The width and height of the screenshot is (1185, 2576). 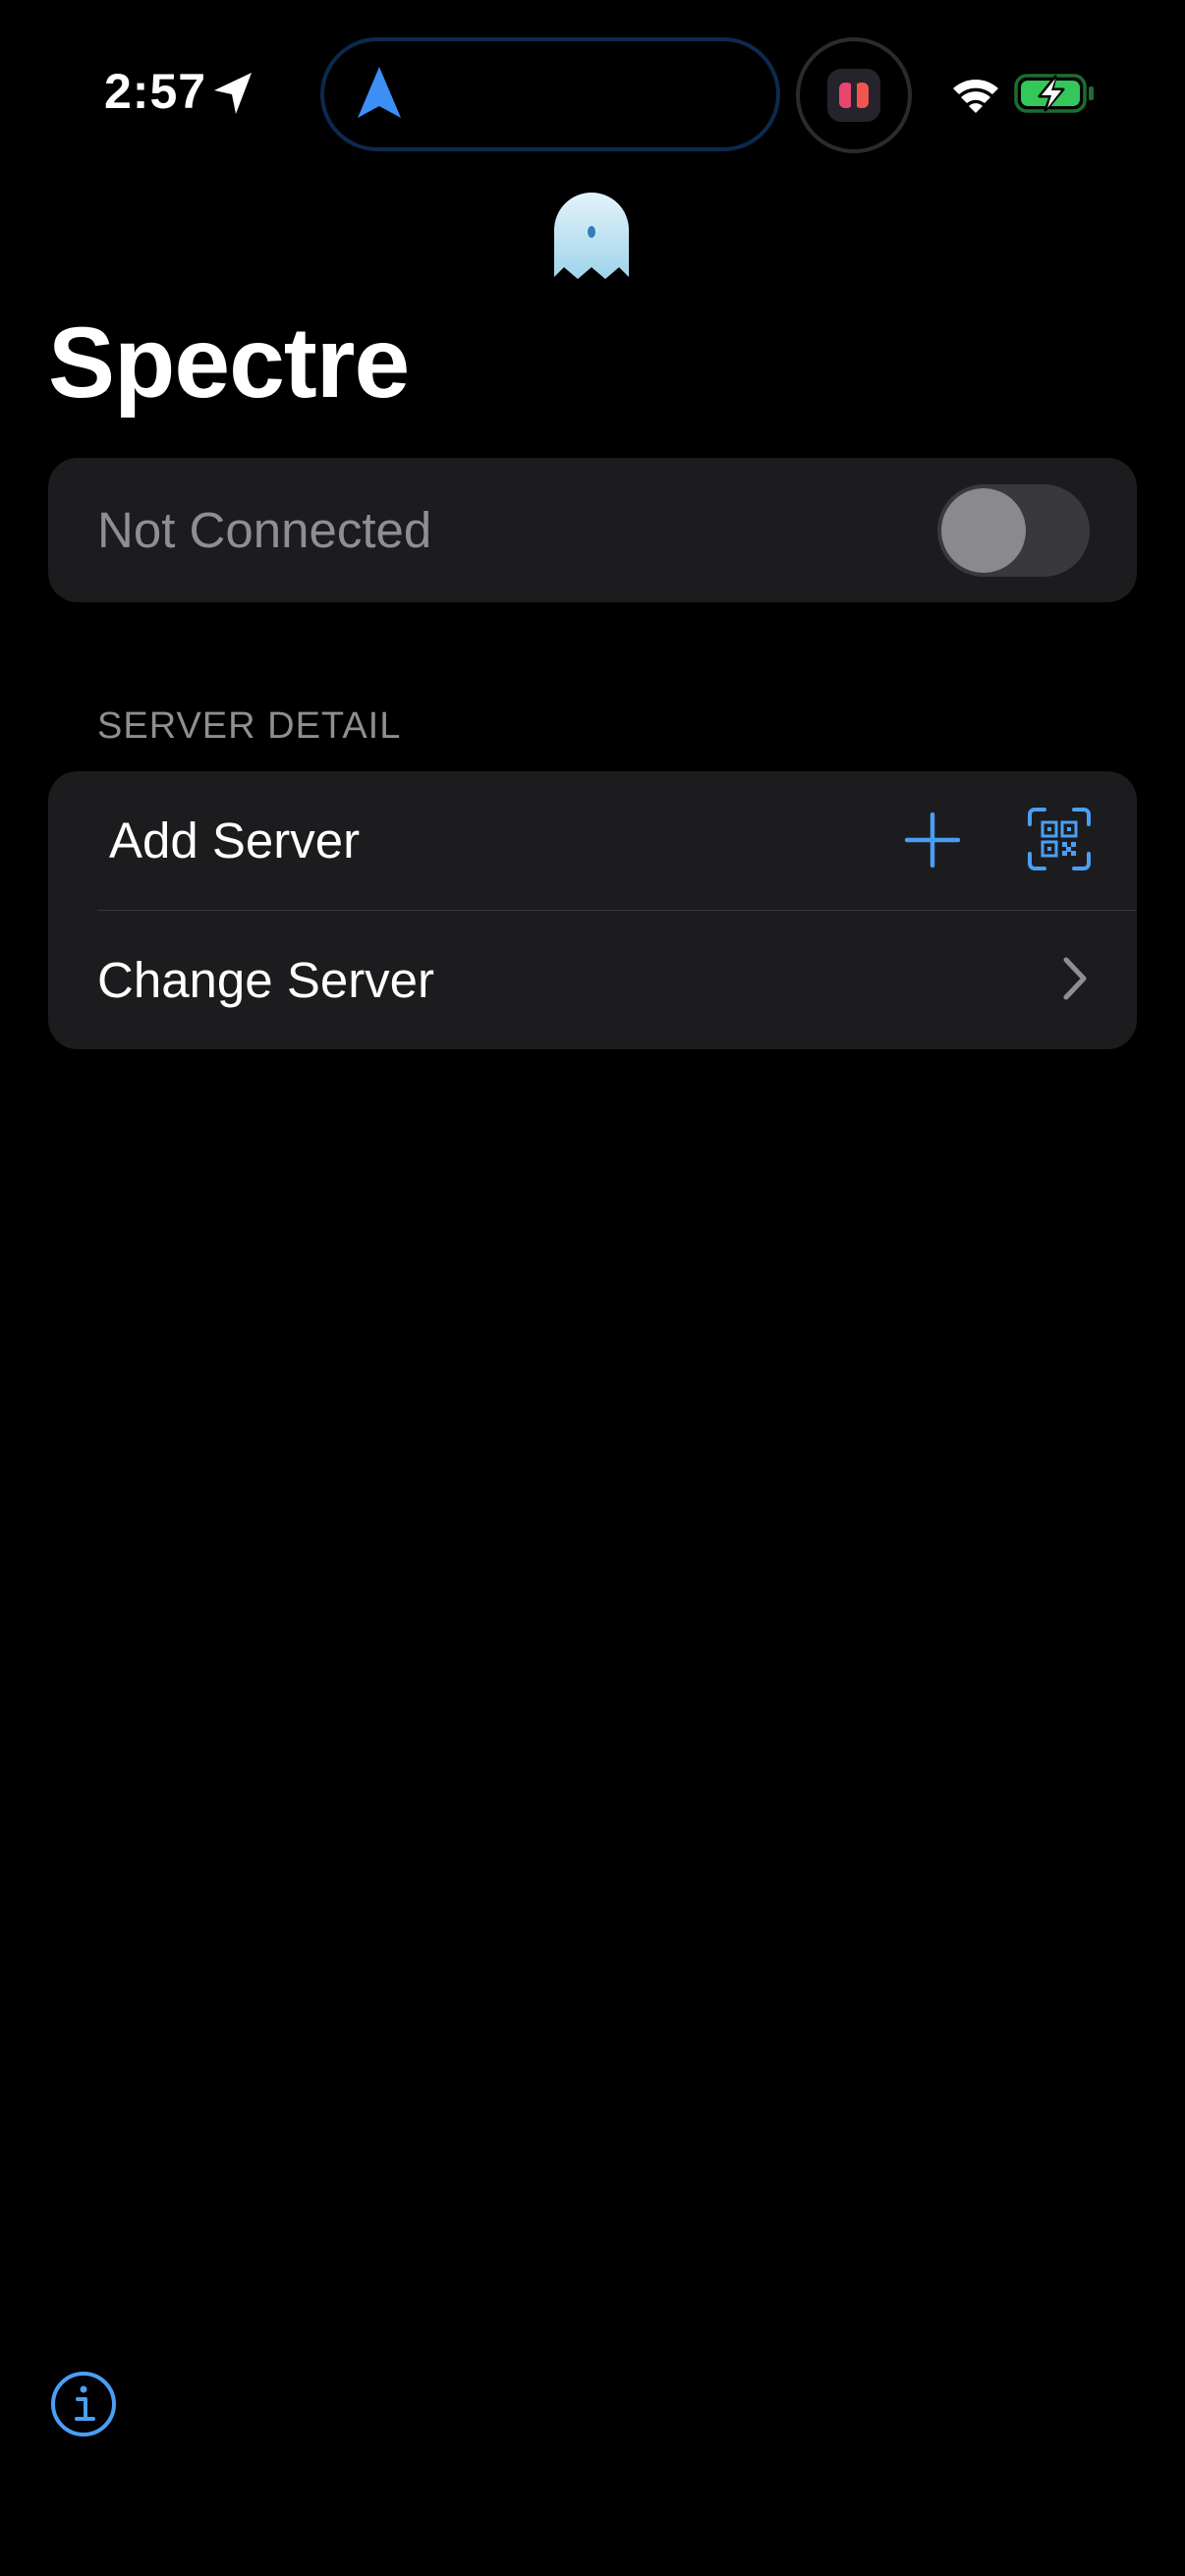 I want to click on connection-toggle, so click(x=1014, y=530).